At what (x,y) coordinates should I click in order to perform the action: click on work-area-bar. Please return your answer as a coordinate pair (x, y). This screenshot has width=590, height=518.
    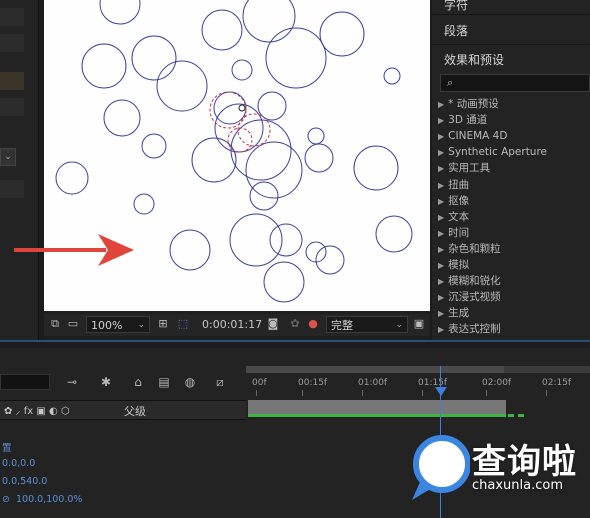
    Looking at the image, I should click on (418, 369).